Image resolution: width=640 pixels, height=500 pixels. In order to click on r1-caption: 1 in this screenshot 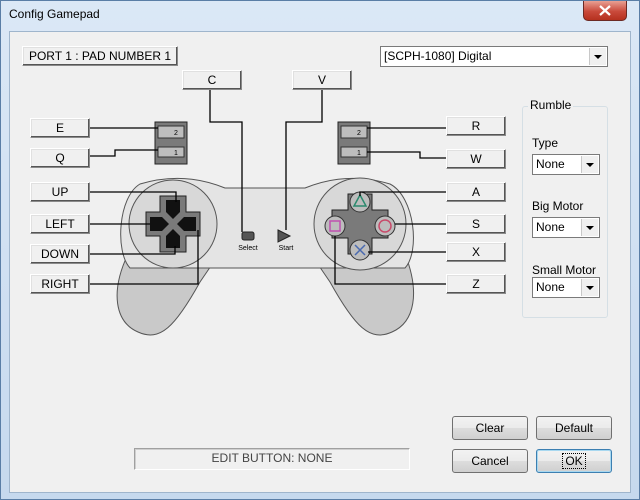, I will do `click(359, 153)`.